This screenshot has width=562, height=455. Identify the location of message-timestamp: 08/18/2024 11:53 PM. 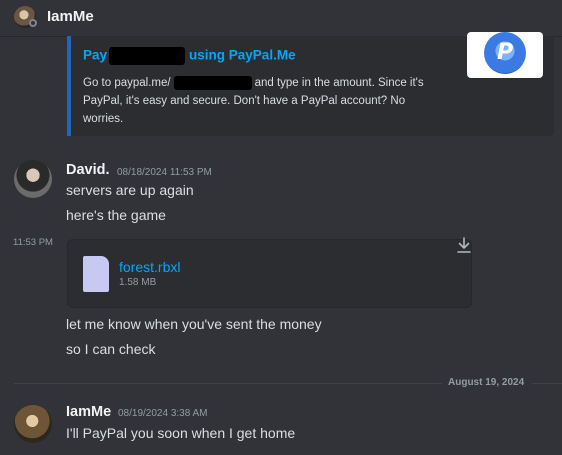
(164, 172).